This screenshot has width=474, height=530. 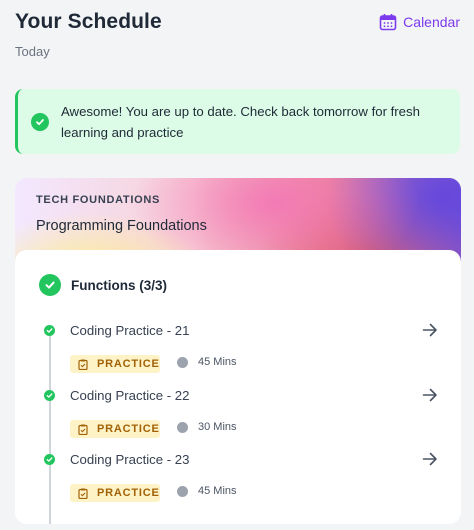 What do you see at coordinates (121, 226) in the screenshot?
I see `course-name: Programming Foundations` at bounding box center [121, 226].